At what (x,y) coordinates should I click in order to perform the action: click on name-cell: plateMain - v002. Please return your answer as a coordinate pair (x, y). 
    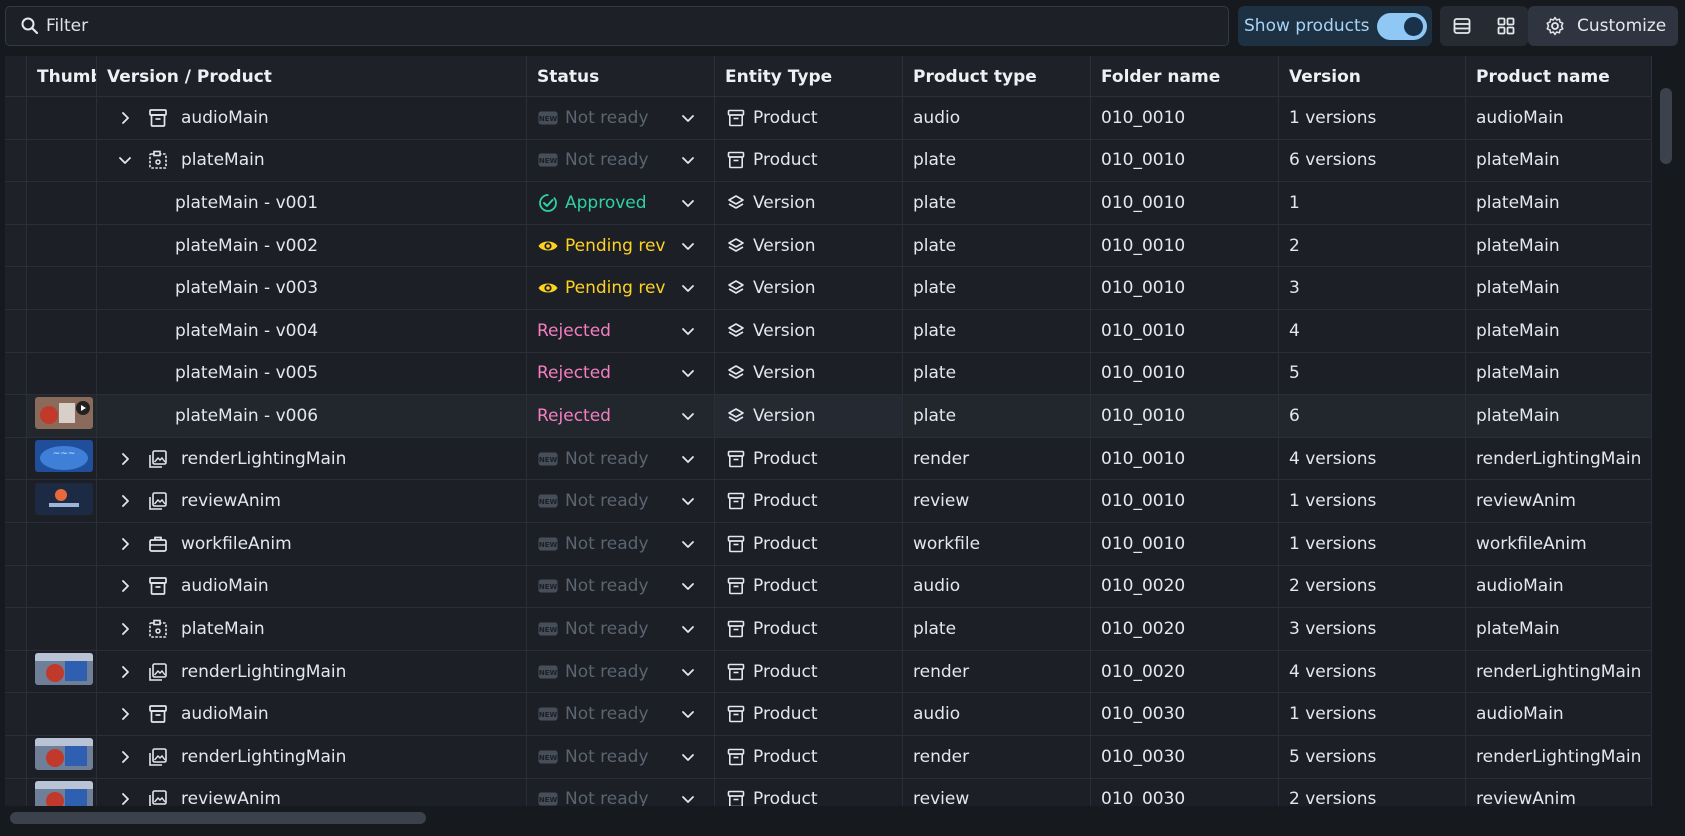
    Looking at the image, I should click on (312, 245).